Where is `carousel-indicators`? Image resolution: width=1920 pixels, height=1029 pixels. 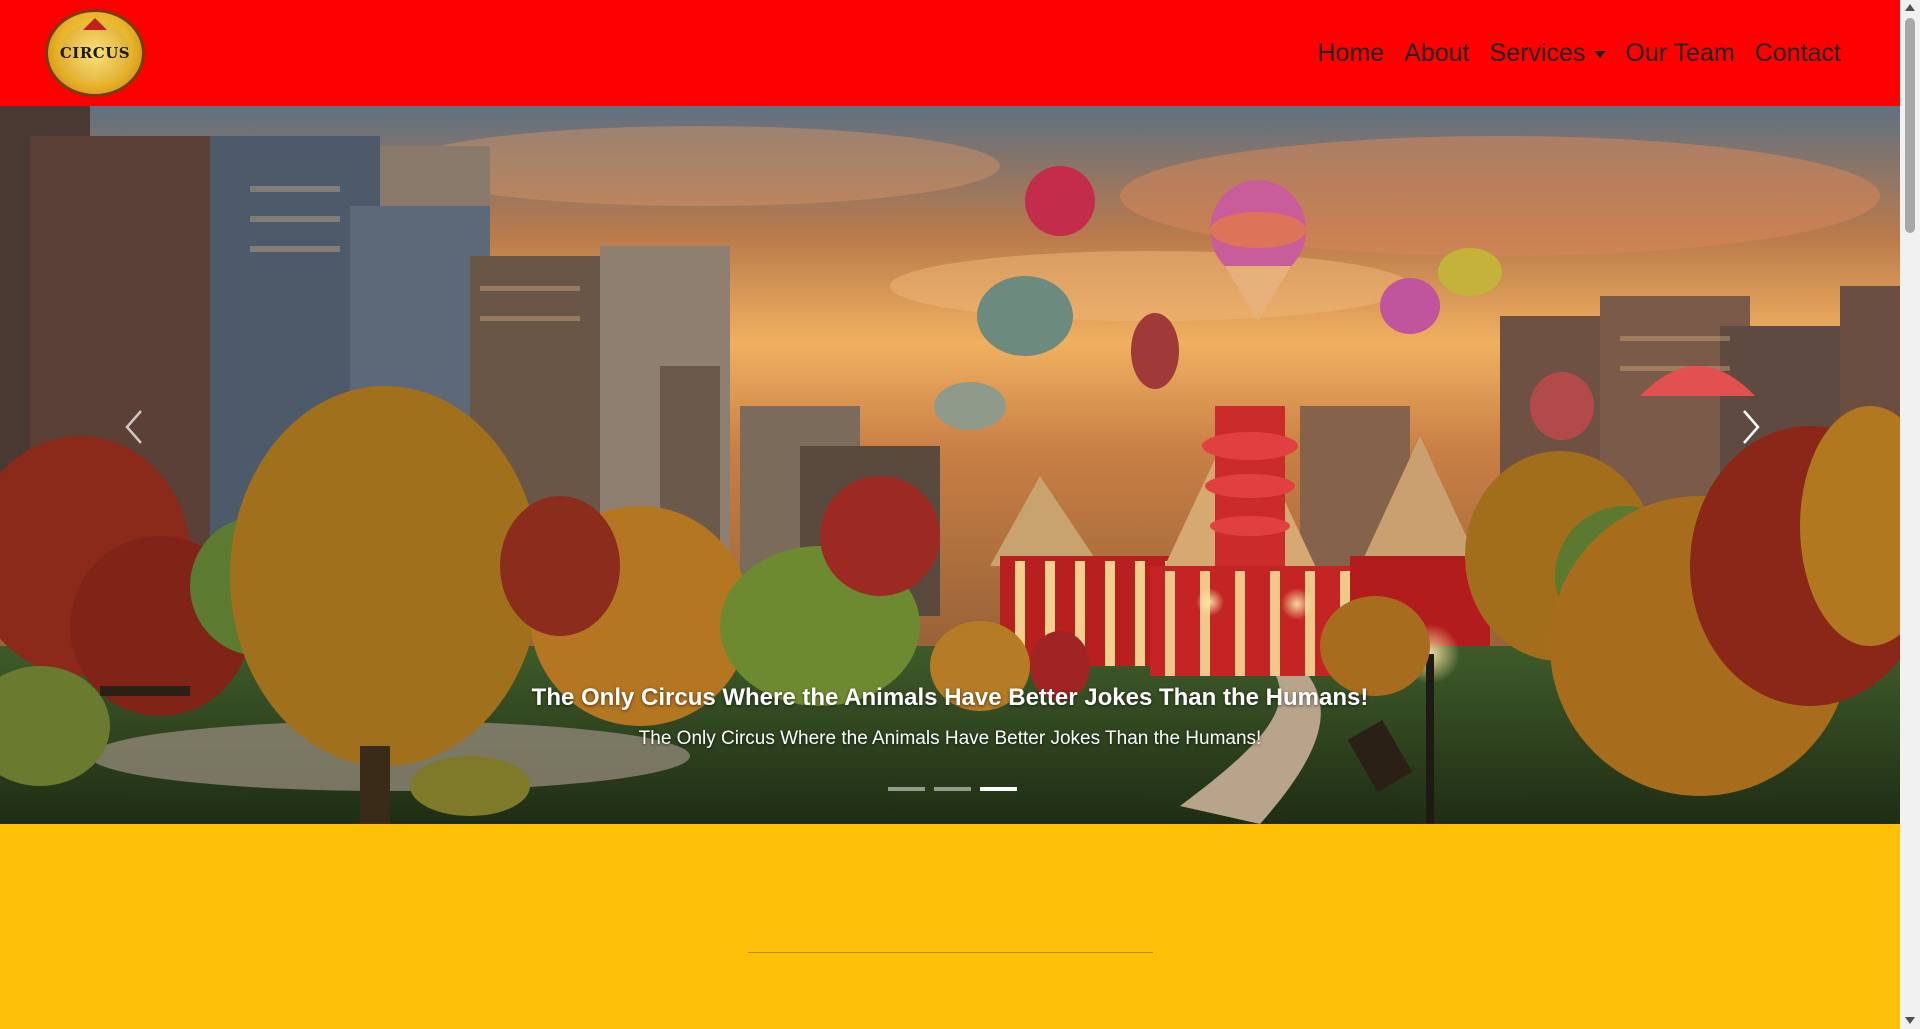 carousel-indicators is located at coordinates (950, 789).